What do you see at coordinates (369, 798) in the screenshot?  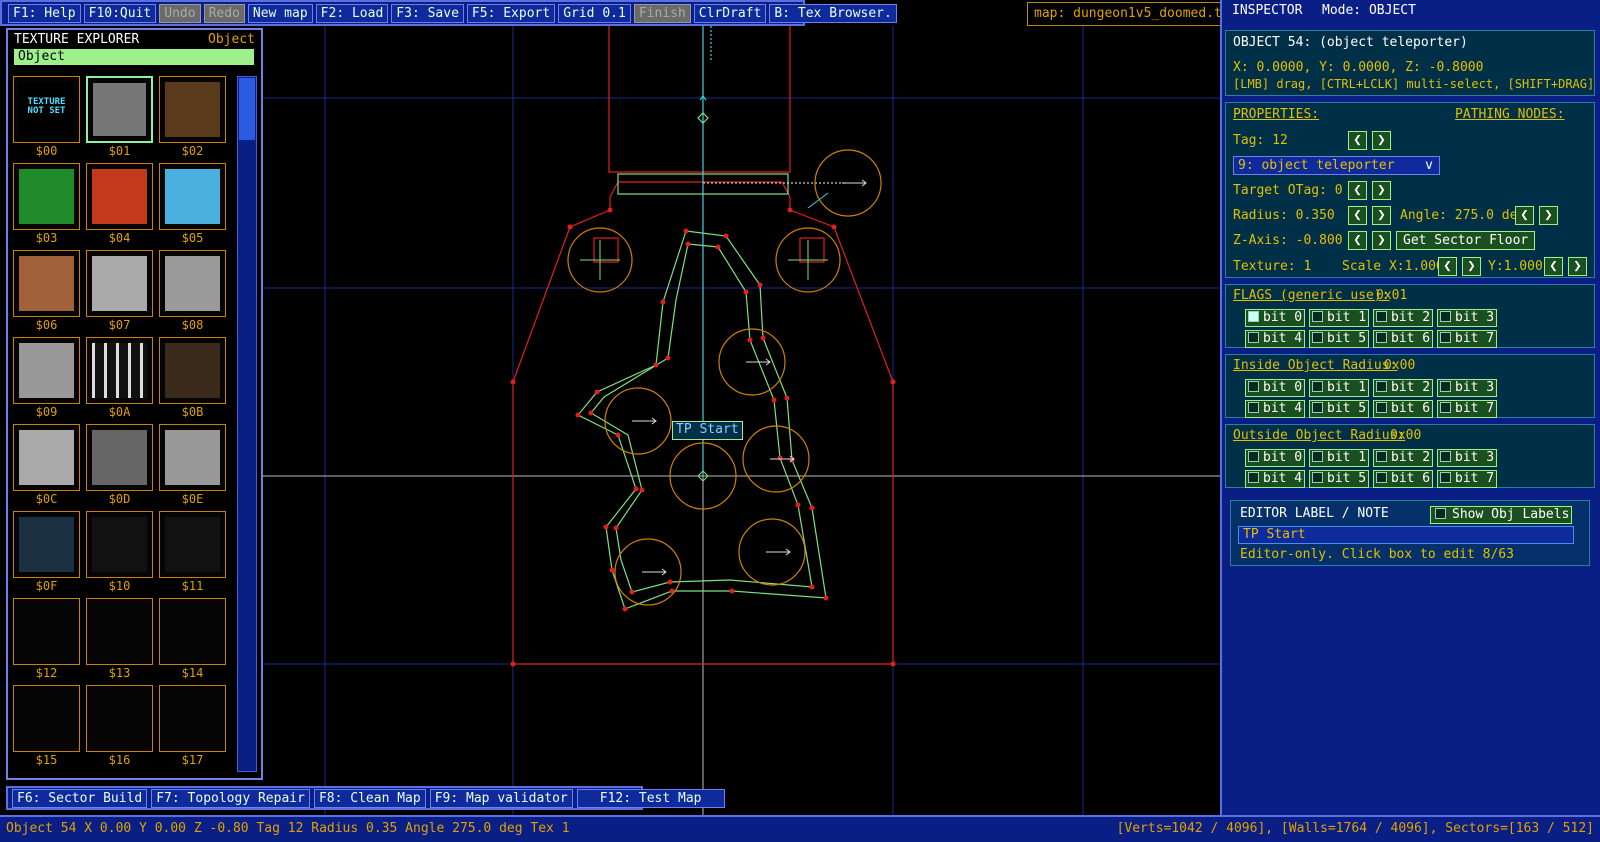 I see `clean-map-button: F8: Clean Map` at bounding box center [369, 798].